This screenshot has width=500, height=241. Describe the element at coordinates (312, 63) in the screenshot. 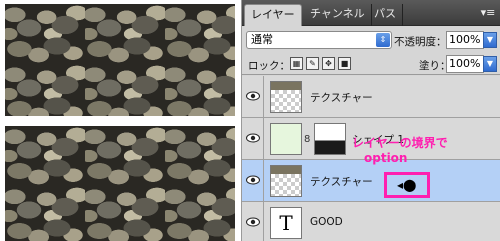

I see `lock-pixels-icon: ✎` at that location.